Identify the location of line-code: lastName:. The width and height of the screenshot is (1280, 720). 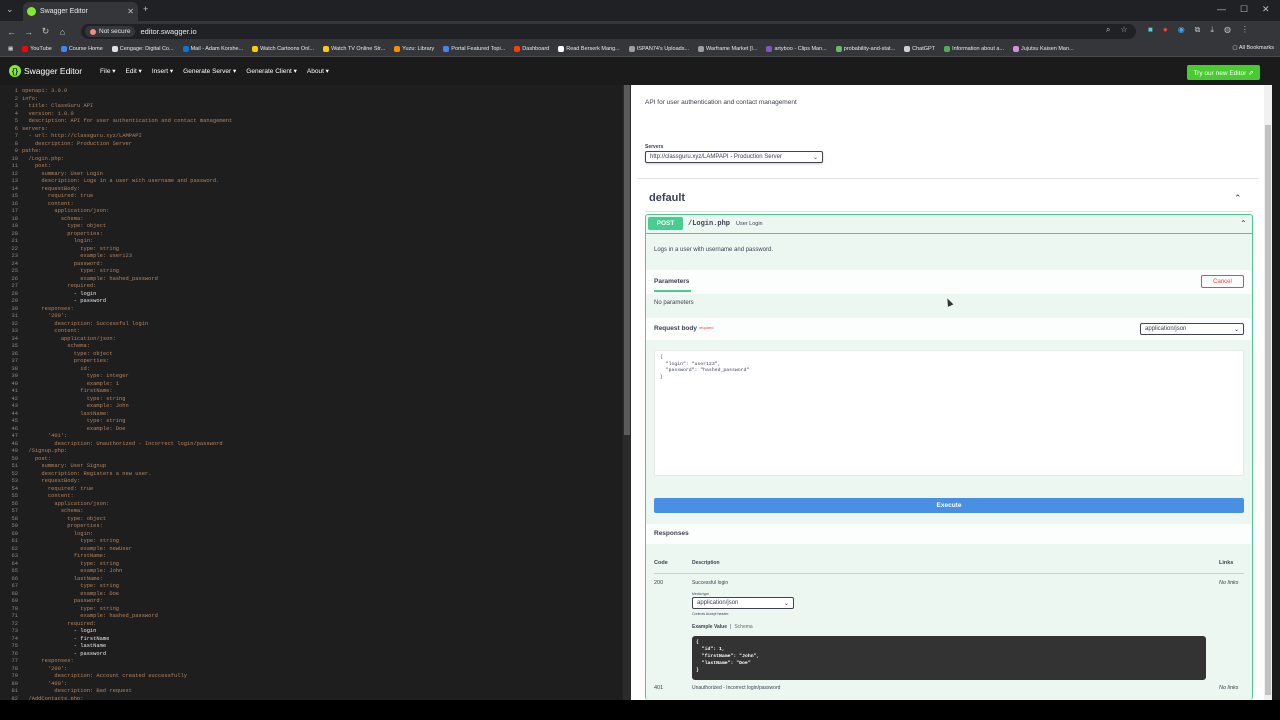
(66, 413).